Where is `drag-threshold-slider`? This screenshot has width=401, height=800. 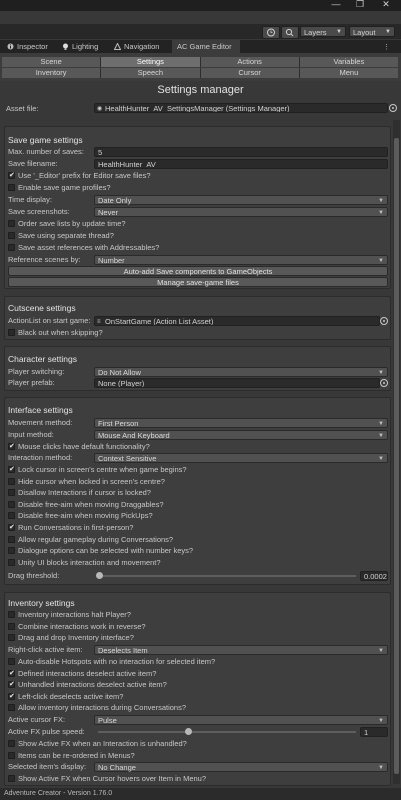
drag-threshold-slider is located at coordinates (227, 576).